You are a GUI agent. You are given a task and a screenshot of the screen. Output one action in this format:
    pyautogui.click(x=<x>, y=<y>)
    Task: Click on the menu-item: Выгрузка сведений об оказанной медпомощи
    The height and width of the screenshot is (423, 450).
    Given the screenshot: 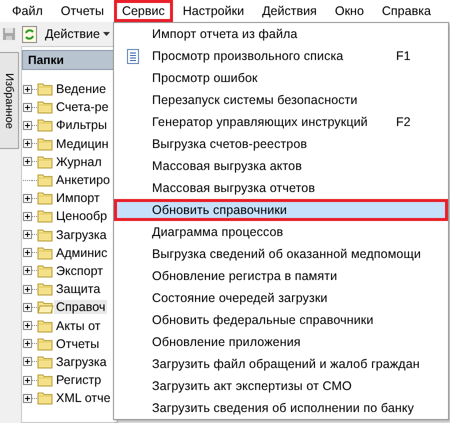 What is the action you would take?
    pyautogui.click(x=281, y=254)
    